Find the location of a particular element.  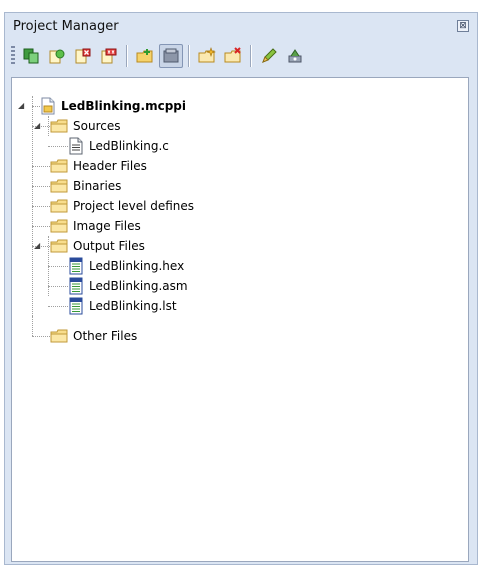

tree-item-label: Other Files is located at coordinates (105, 336).